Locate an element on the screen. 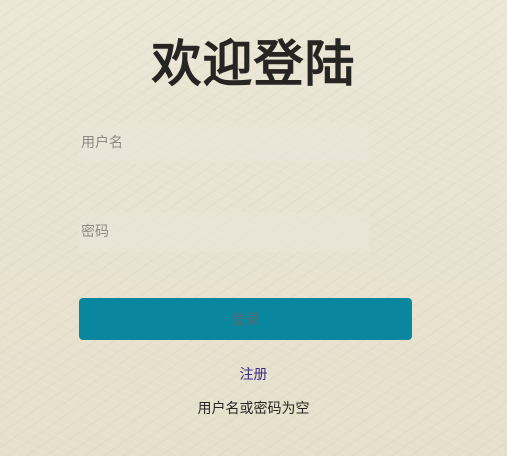  error-message: 用户名或密码为空 is located at coordinates (253, 409).